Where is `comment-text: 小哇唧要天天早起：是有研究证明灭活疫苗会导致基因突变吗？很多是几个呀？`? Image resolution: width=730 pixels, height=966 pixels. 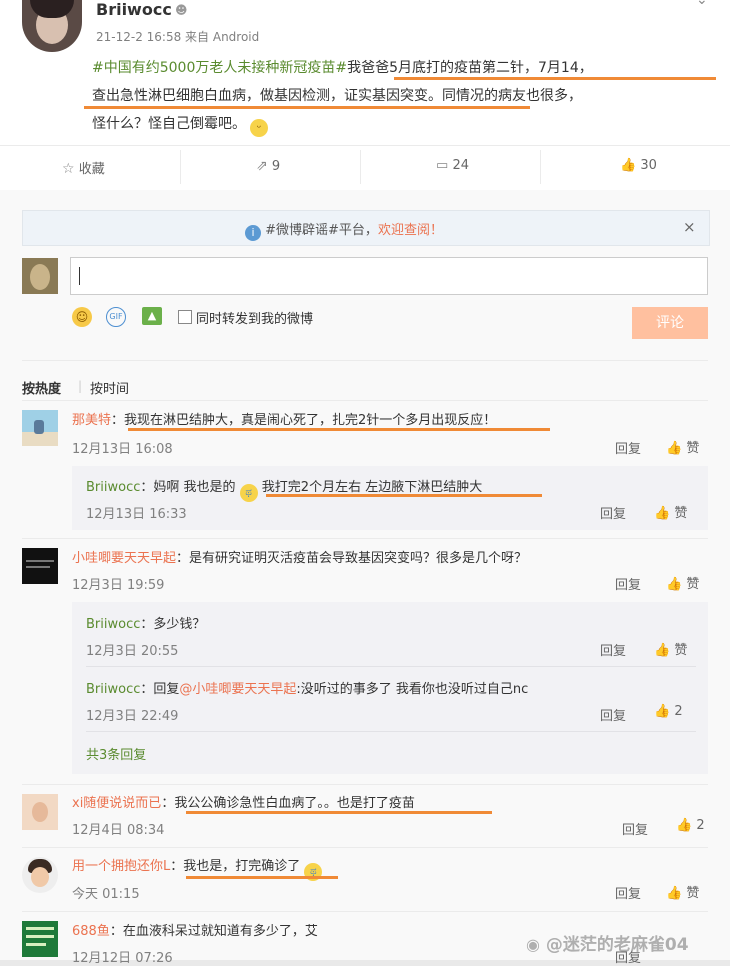
comment-text: 小哇唧要天天早起：是有研究证明灭活疫苗会导致基因突变吗？很多是几个呀？ is located at coordinates (300, 558).